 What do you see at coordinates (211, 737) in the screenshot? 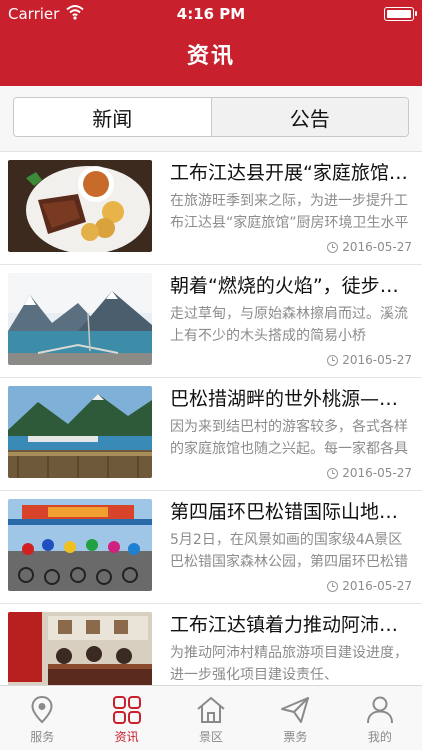
I see `tab-label: 景区` at bounding box center [211, 737].